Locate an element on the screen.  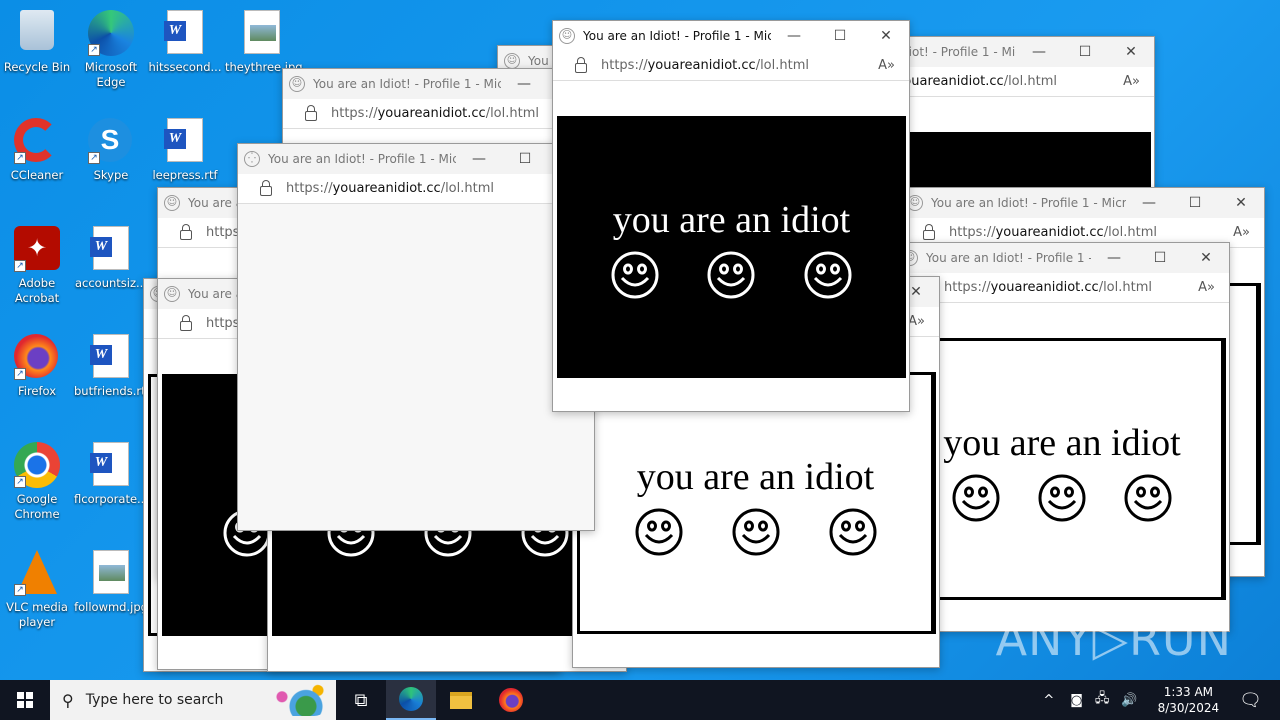
desktop-icon: ↗ CCleaner is located at coordinates (37, 148).